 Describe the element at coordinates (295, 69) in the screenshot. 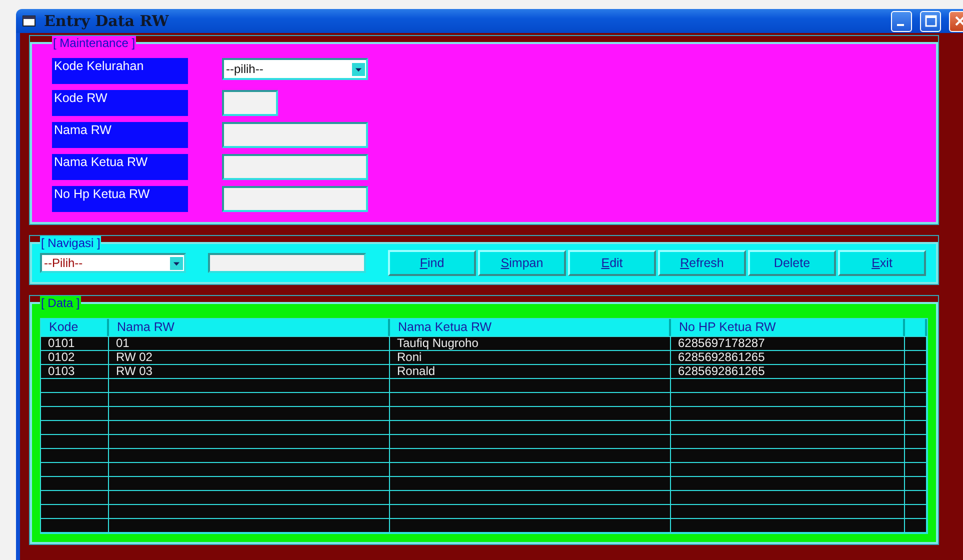

I see `dropdown-field: --pilih--` at that location.